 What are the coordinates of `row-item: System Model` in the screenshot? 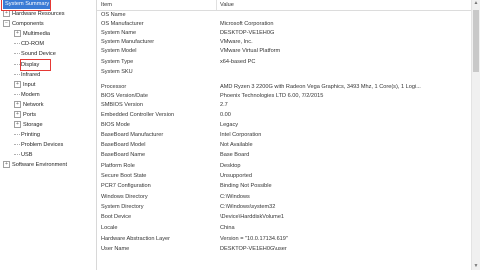 It's located at (119, 51).